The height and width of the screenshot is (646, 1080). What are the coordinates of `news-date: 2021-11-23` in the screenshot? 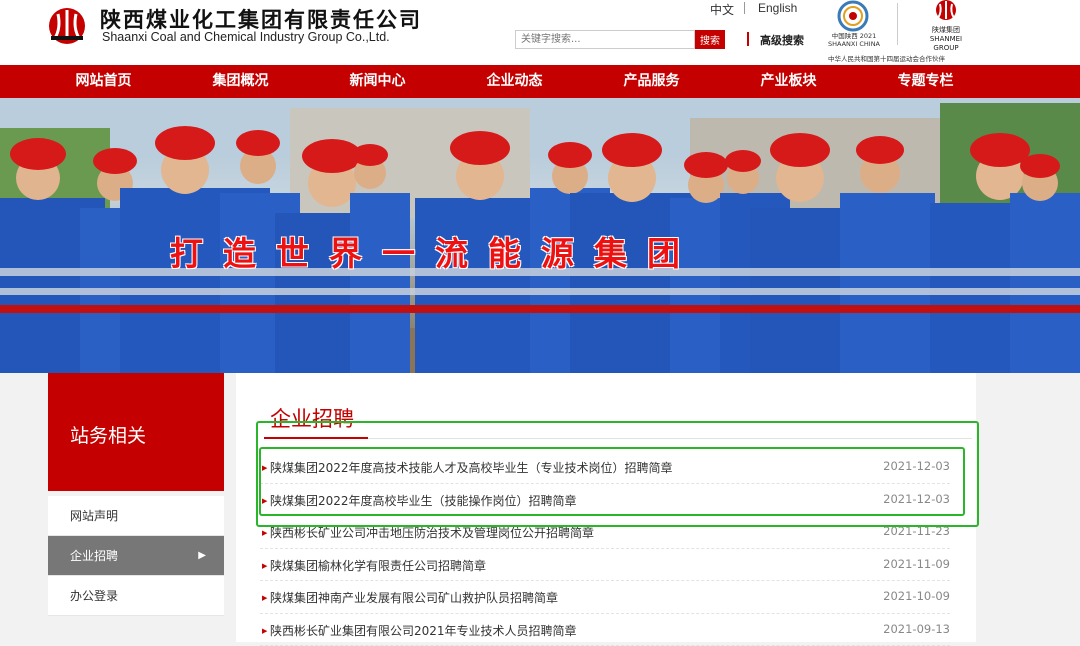 It's located at (916, 531).